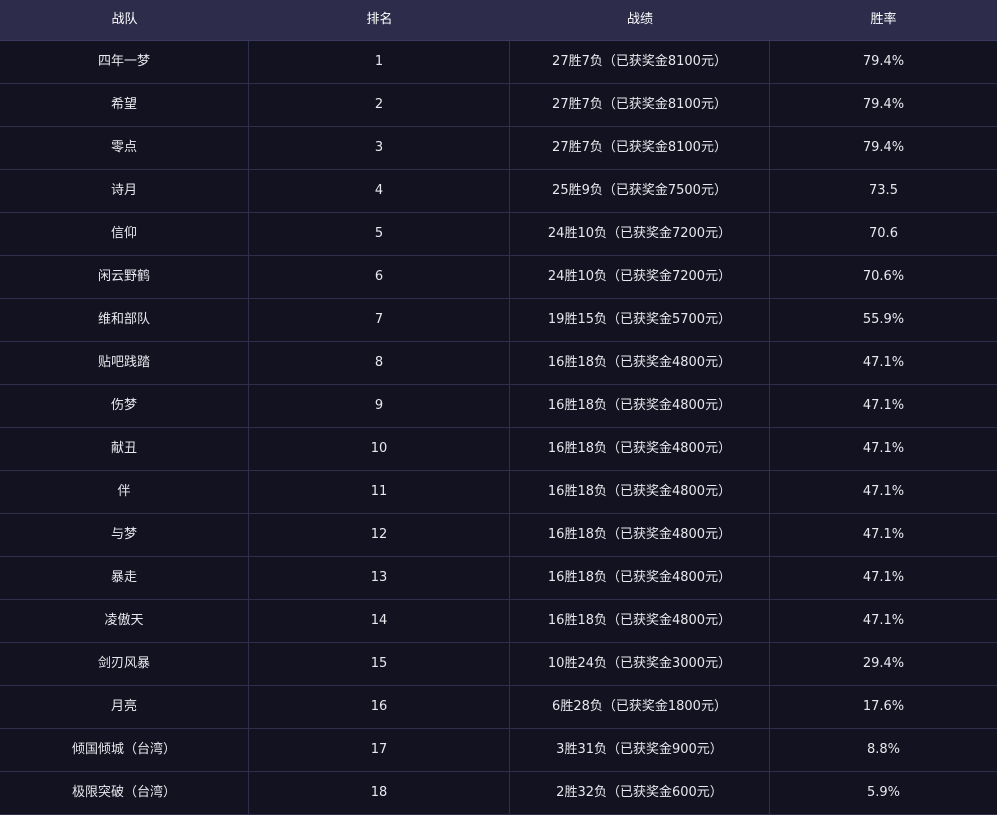 This screenshot has width=997, height=815. I want to click on table-row: 月亮 16 6胜28负（已获奖金1800元） 17.6%, so click(498, 707).